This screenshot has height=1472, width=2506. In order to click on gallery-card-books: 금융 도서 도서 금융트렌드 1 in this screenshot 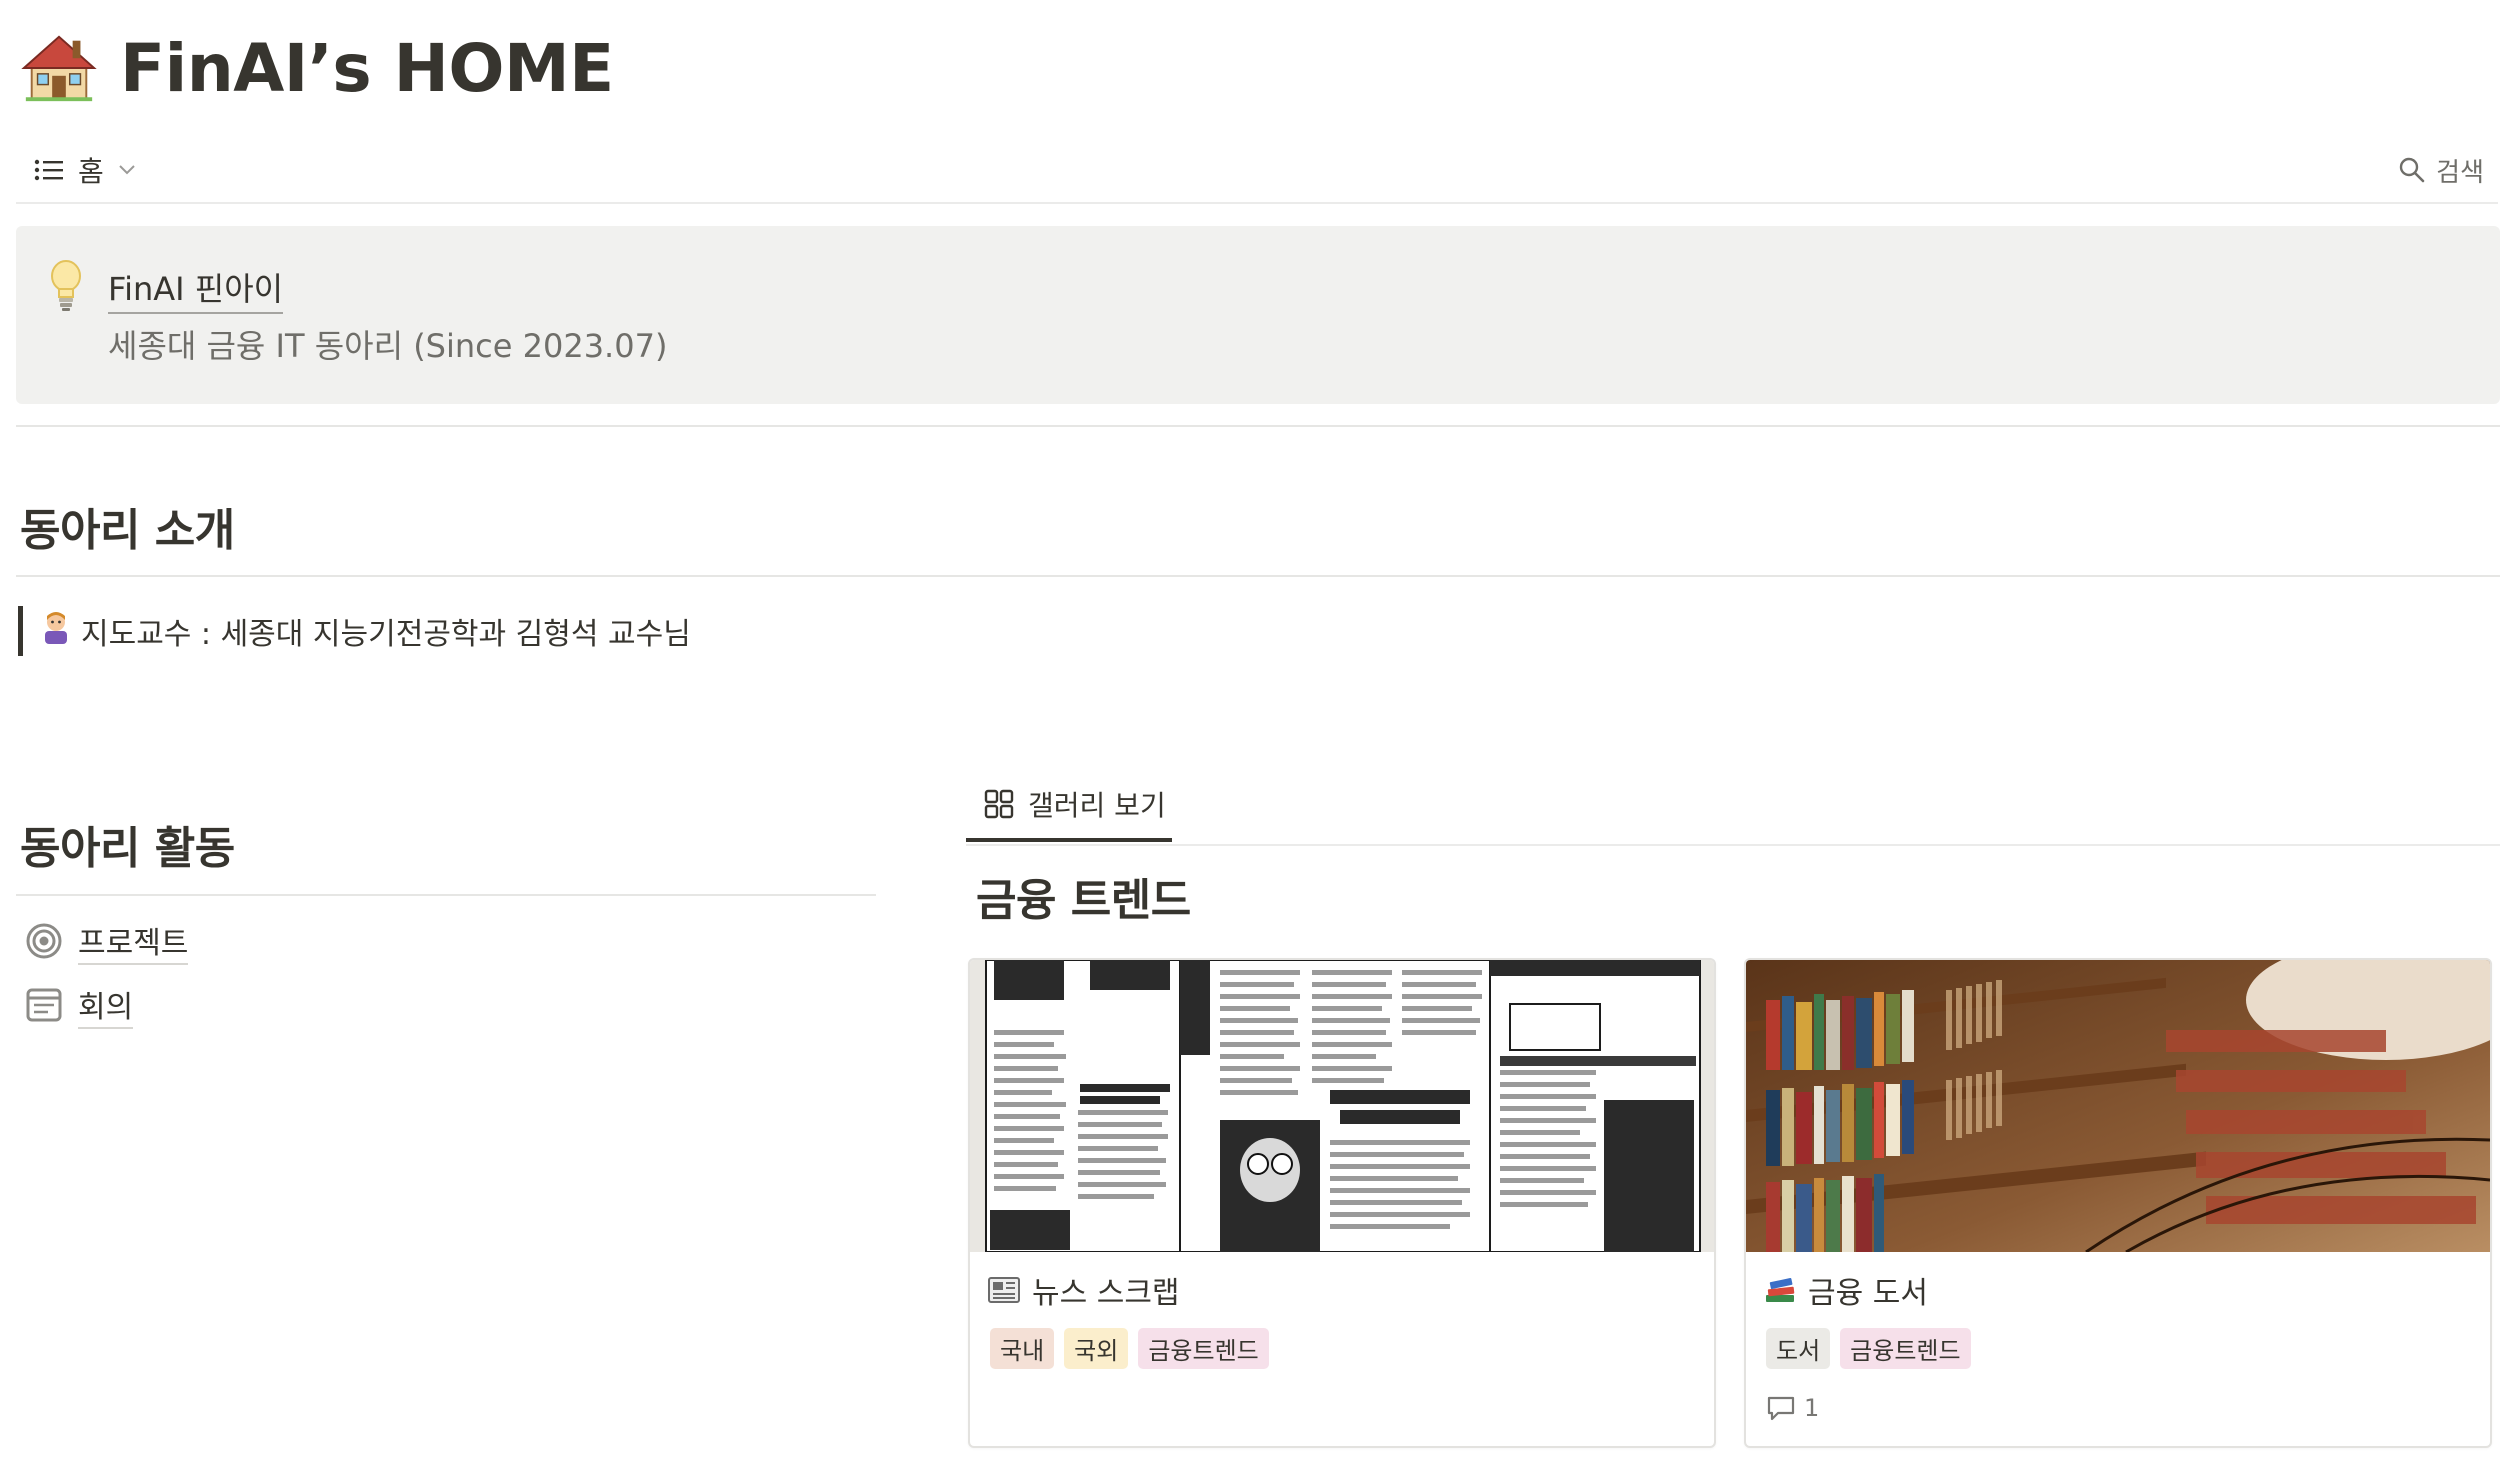, I will do `click(2118, 1203)`.